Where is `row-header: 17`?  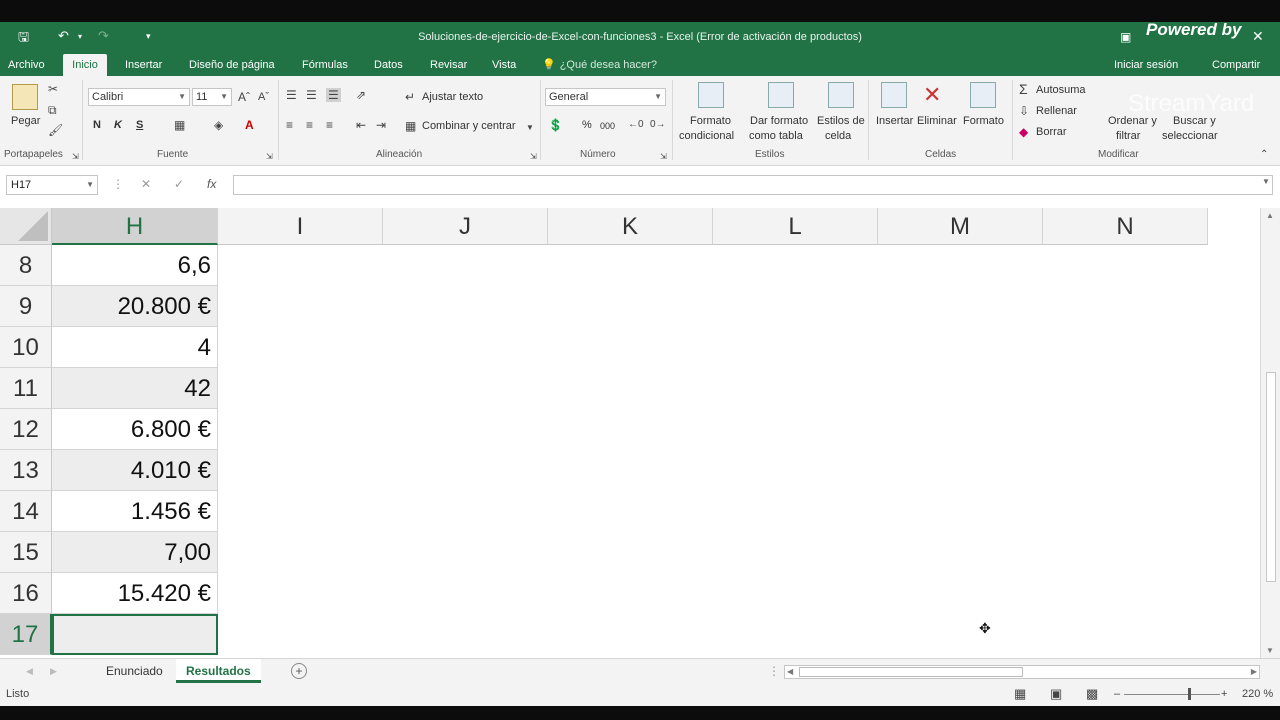 row-header: 17 is located at coordinates (26, 634).